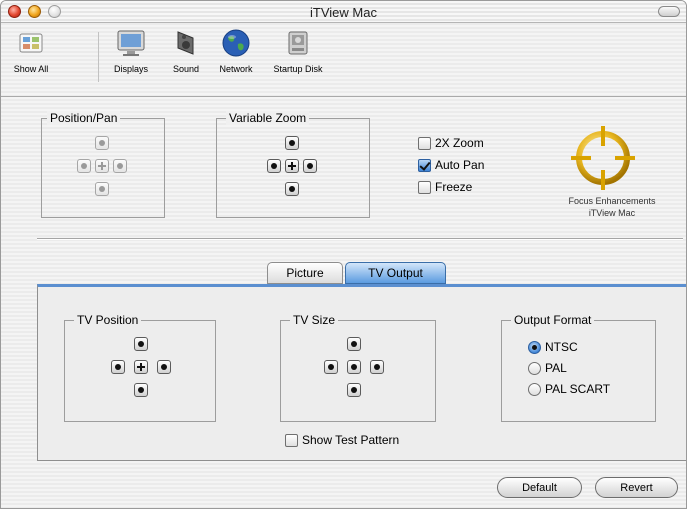  What do you see at coordinates (31, 43) in the screenshot?
I see `apple-show-all-icon` at bounding box center [31, 43].